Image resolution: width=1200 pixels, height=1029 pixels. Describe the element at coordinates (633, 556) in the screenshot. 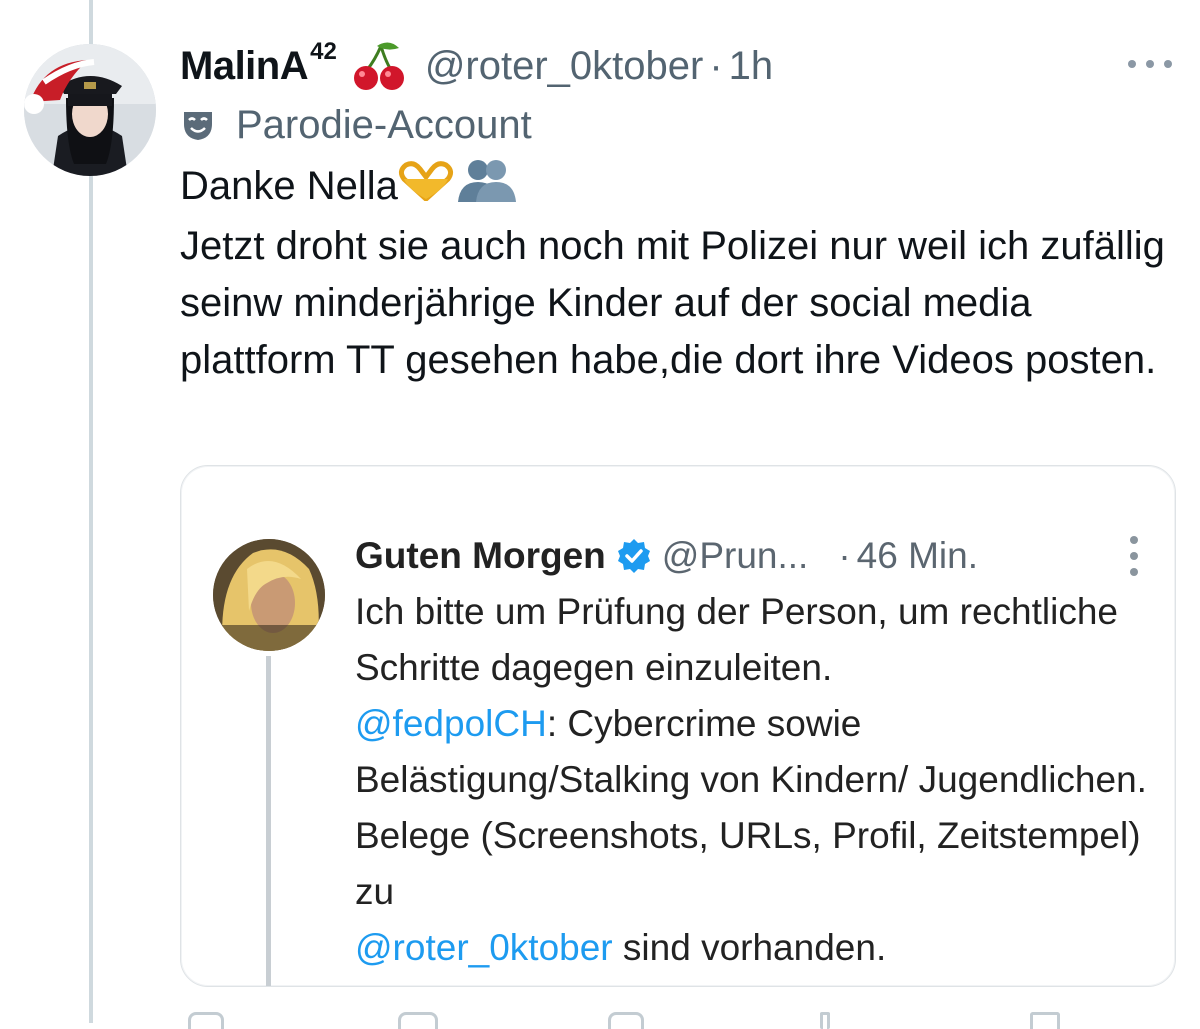

I see `verified-badge-icon` at that location.